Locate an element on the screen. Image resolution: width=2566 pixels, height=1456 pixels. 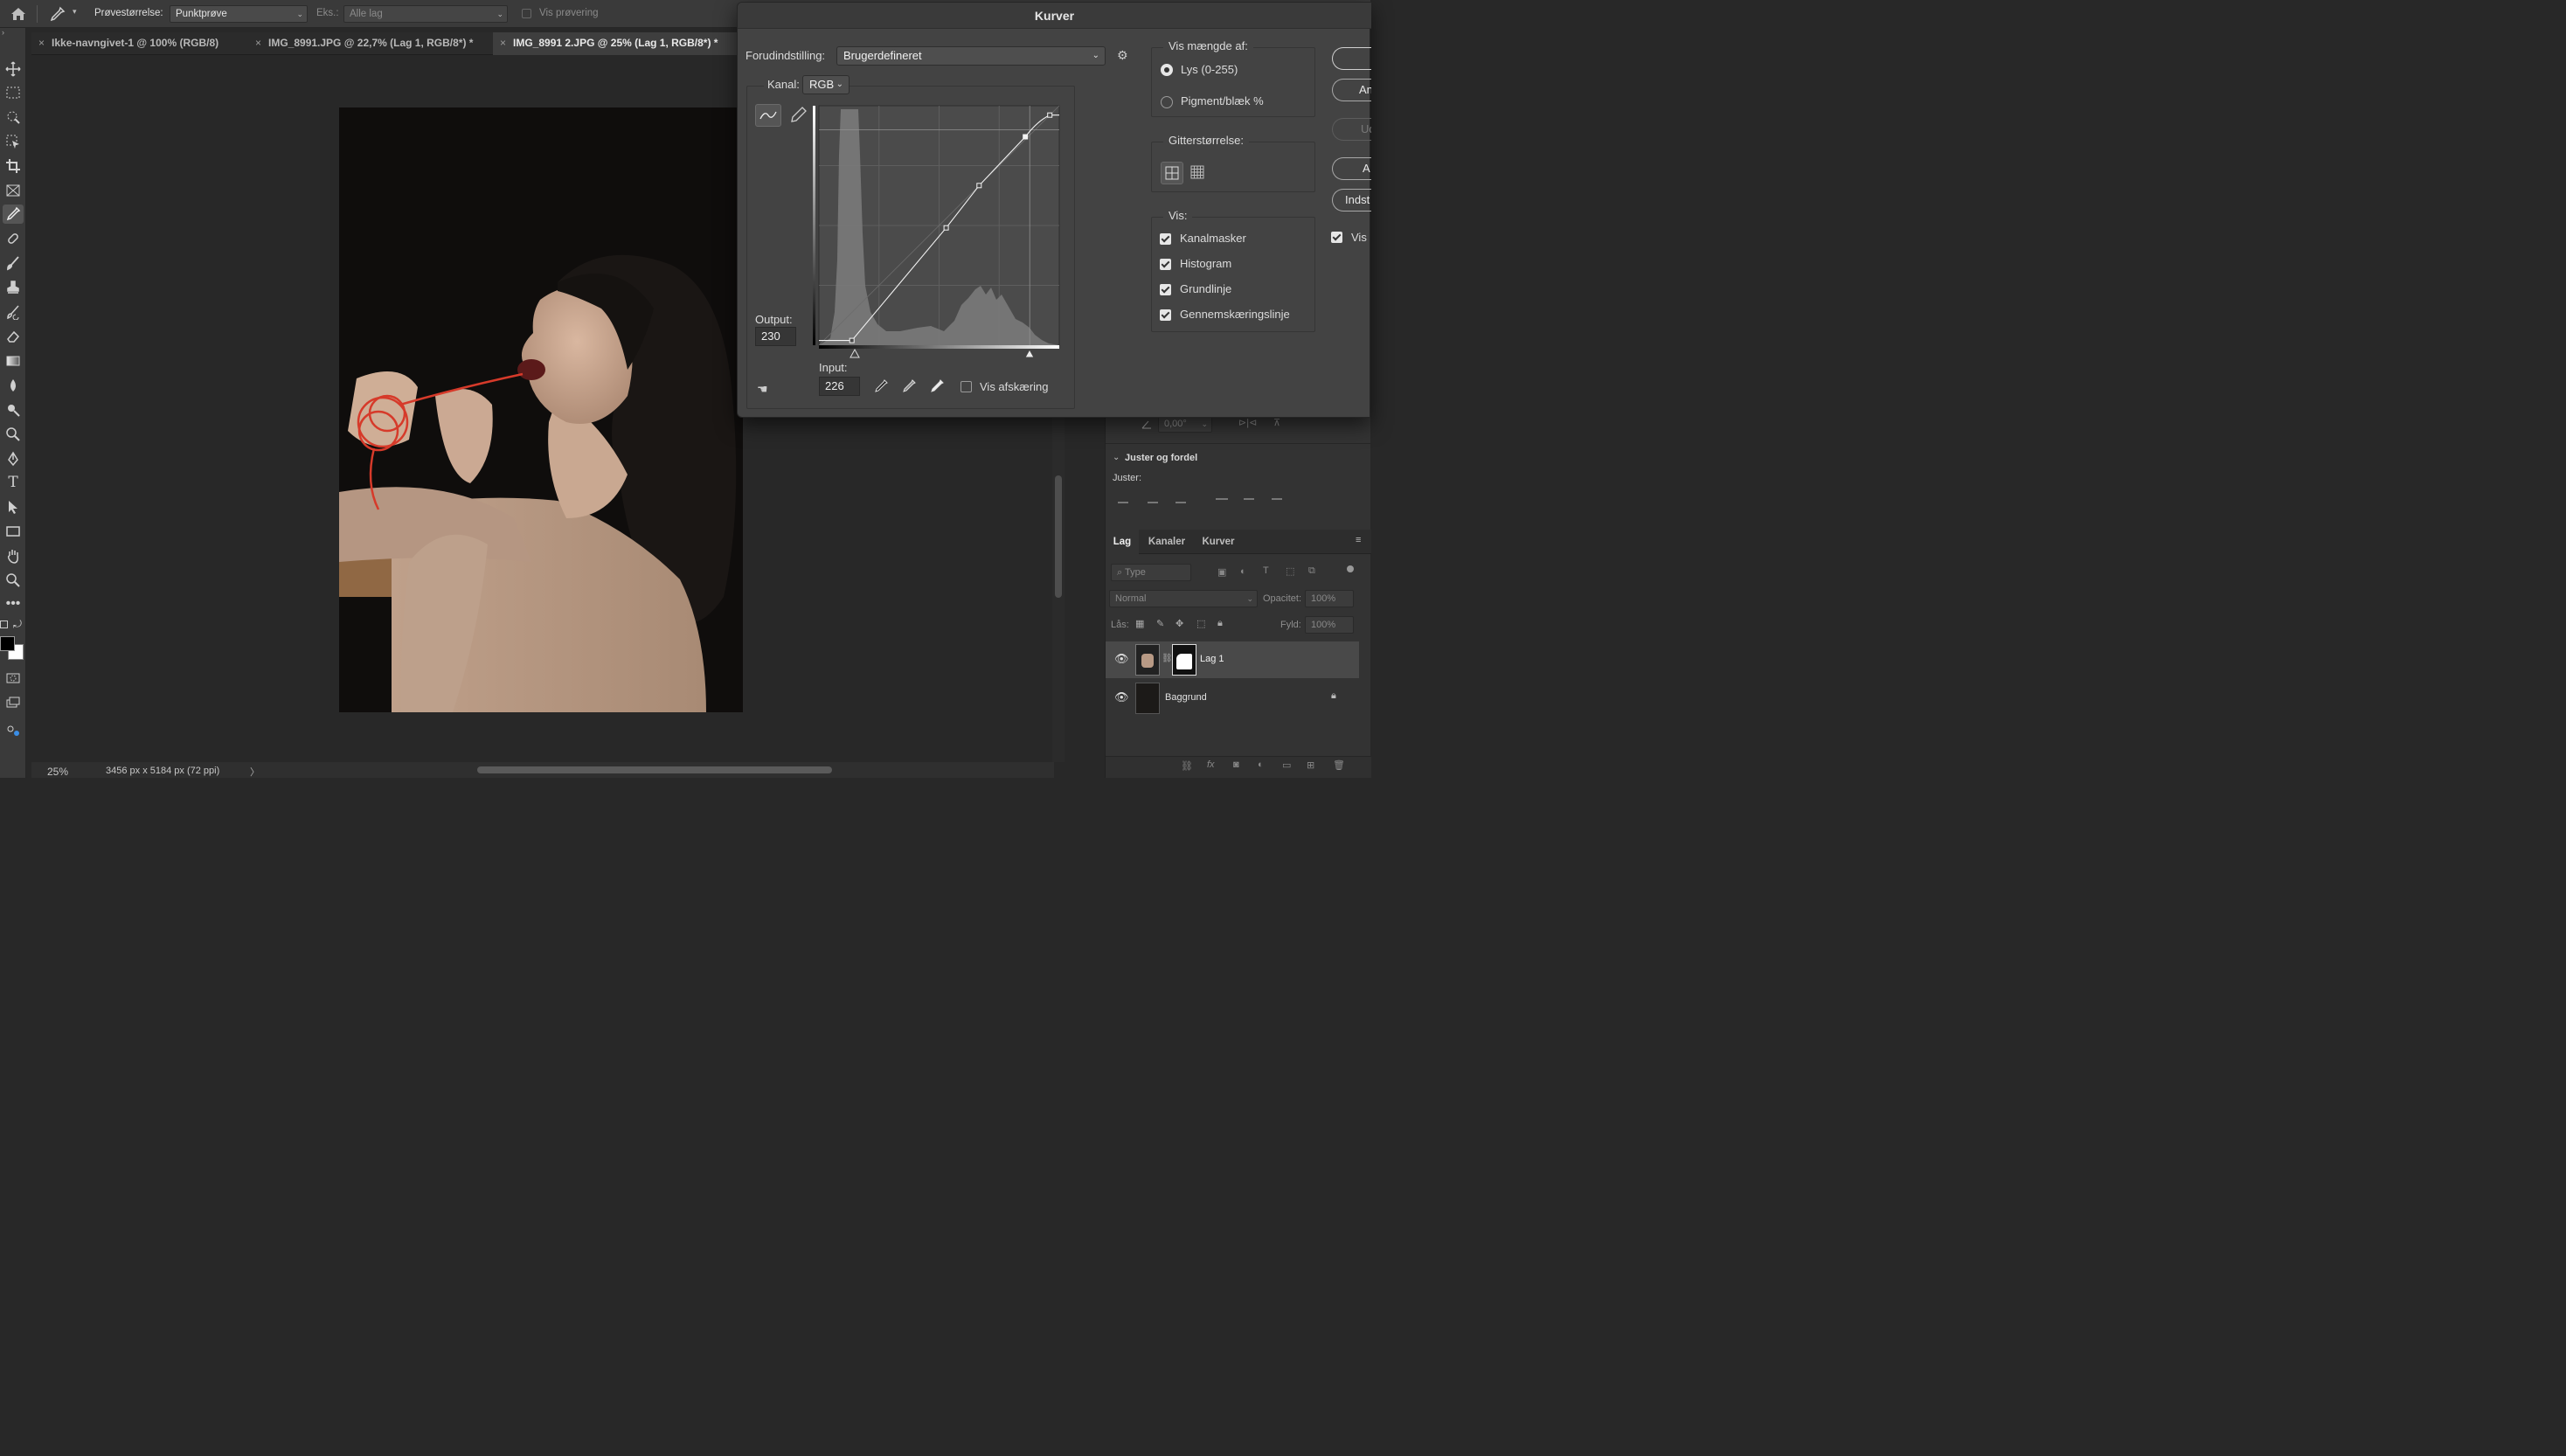
layer-row-lag1: 👁︎ ⛓︎ Lag 1 is located at coordinates (1233, 659).